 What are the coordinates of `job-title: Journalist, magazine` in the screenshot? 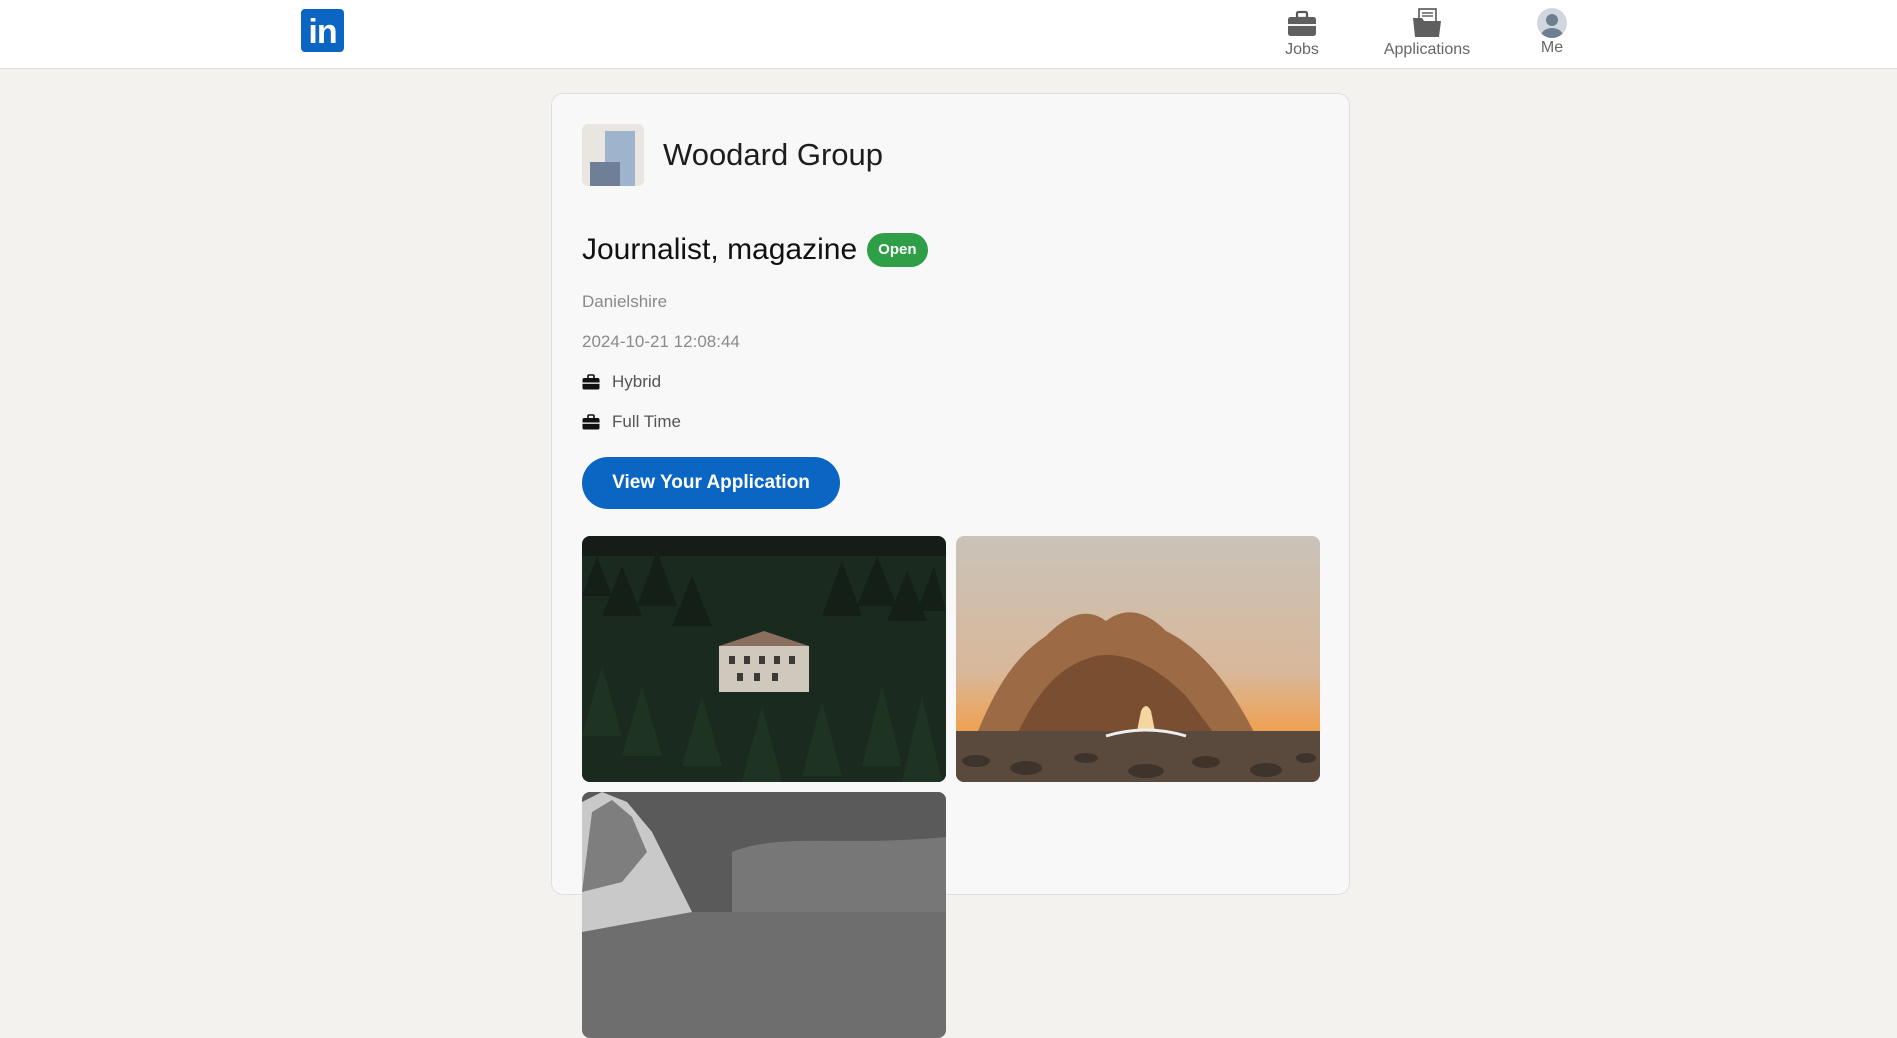 It's located at (720, 249).